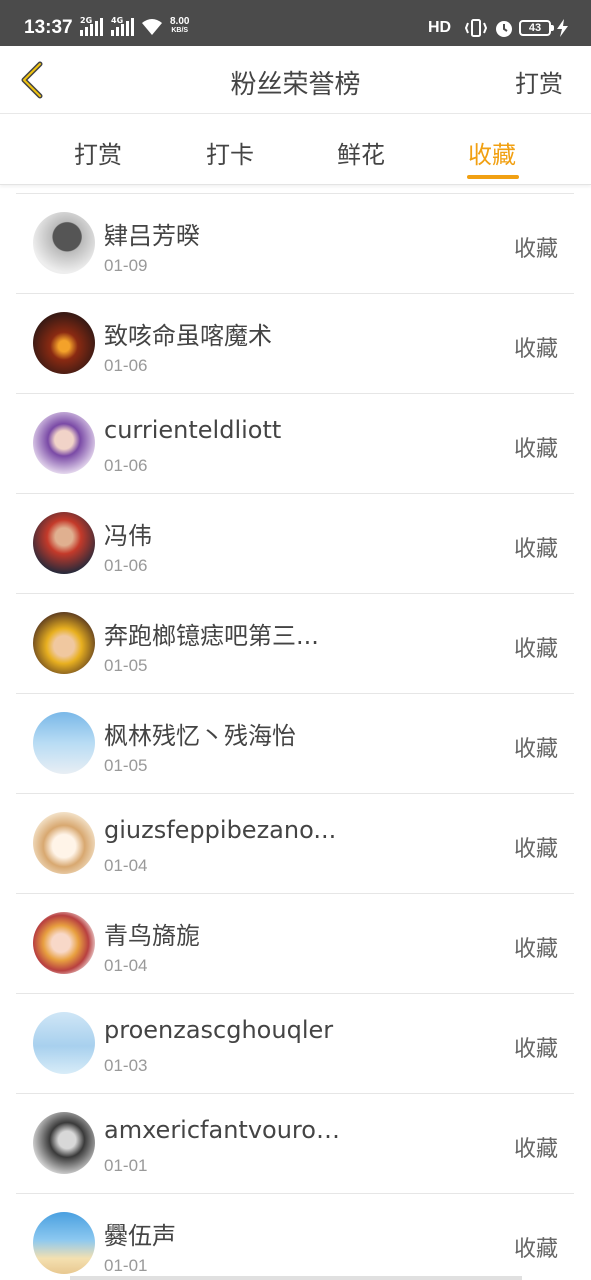  I want to click on list-item: currienteldliott 01-06 收藏, so click(295, 444).